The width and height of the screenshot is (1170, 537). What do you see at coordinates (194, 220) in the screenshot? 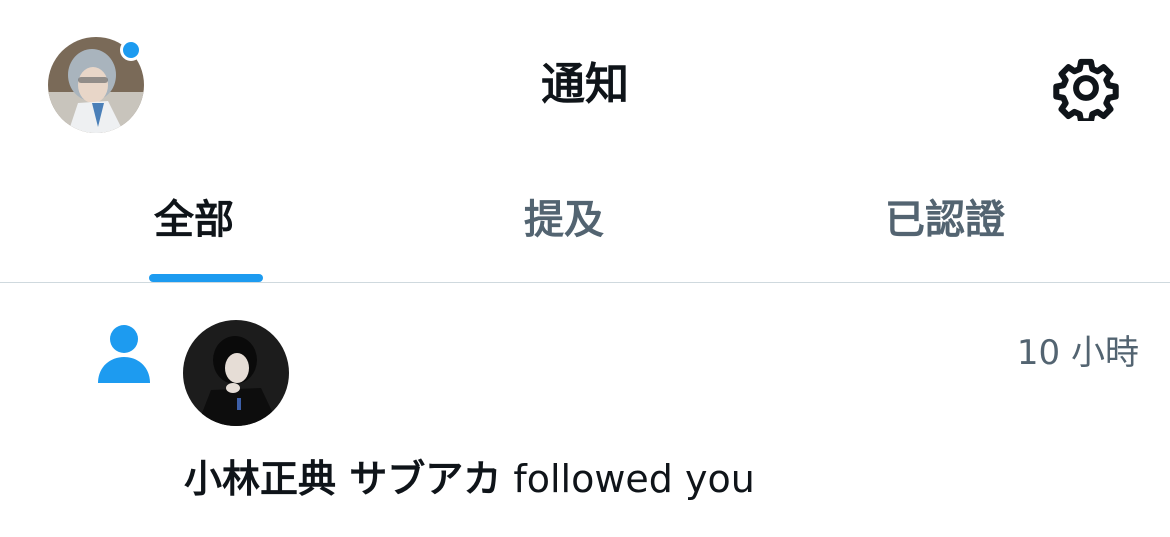
I see `tab-all-label: 全部` at bounding box center [194, 220].